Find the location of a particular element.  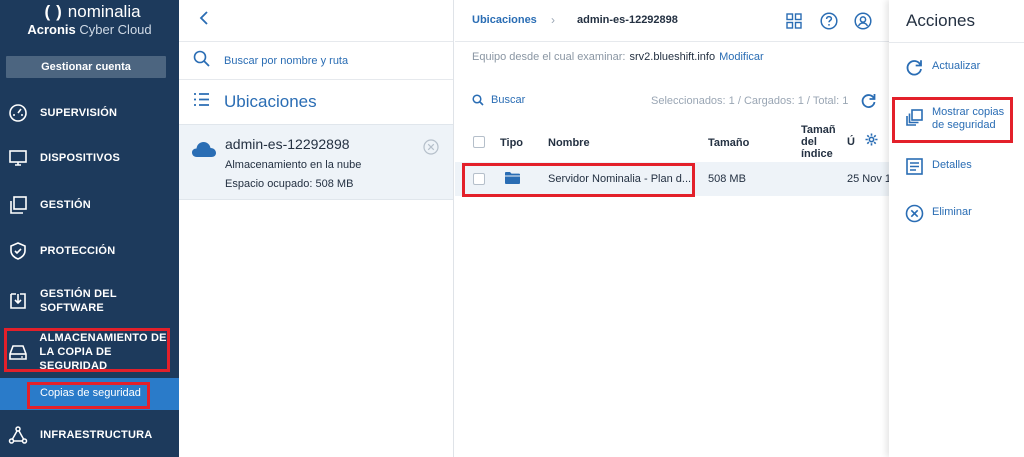

sidebar-item-protection: PROTECCIÓN is located at coordinates (89, 251).